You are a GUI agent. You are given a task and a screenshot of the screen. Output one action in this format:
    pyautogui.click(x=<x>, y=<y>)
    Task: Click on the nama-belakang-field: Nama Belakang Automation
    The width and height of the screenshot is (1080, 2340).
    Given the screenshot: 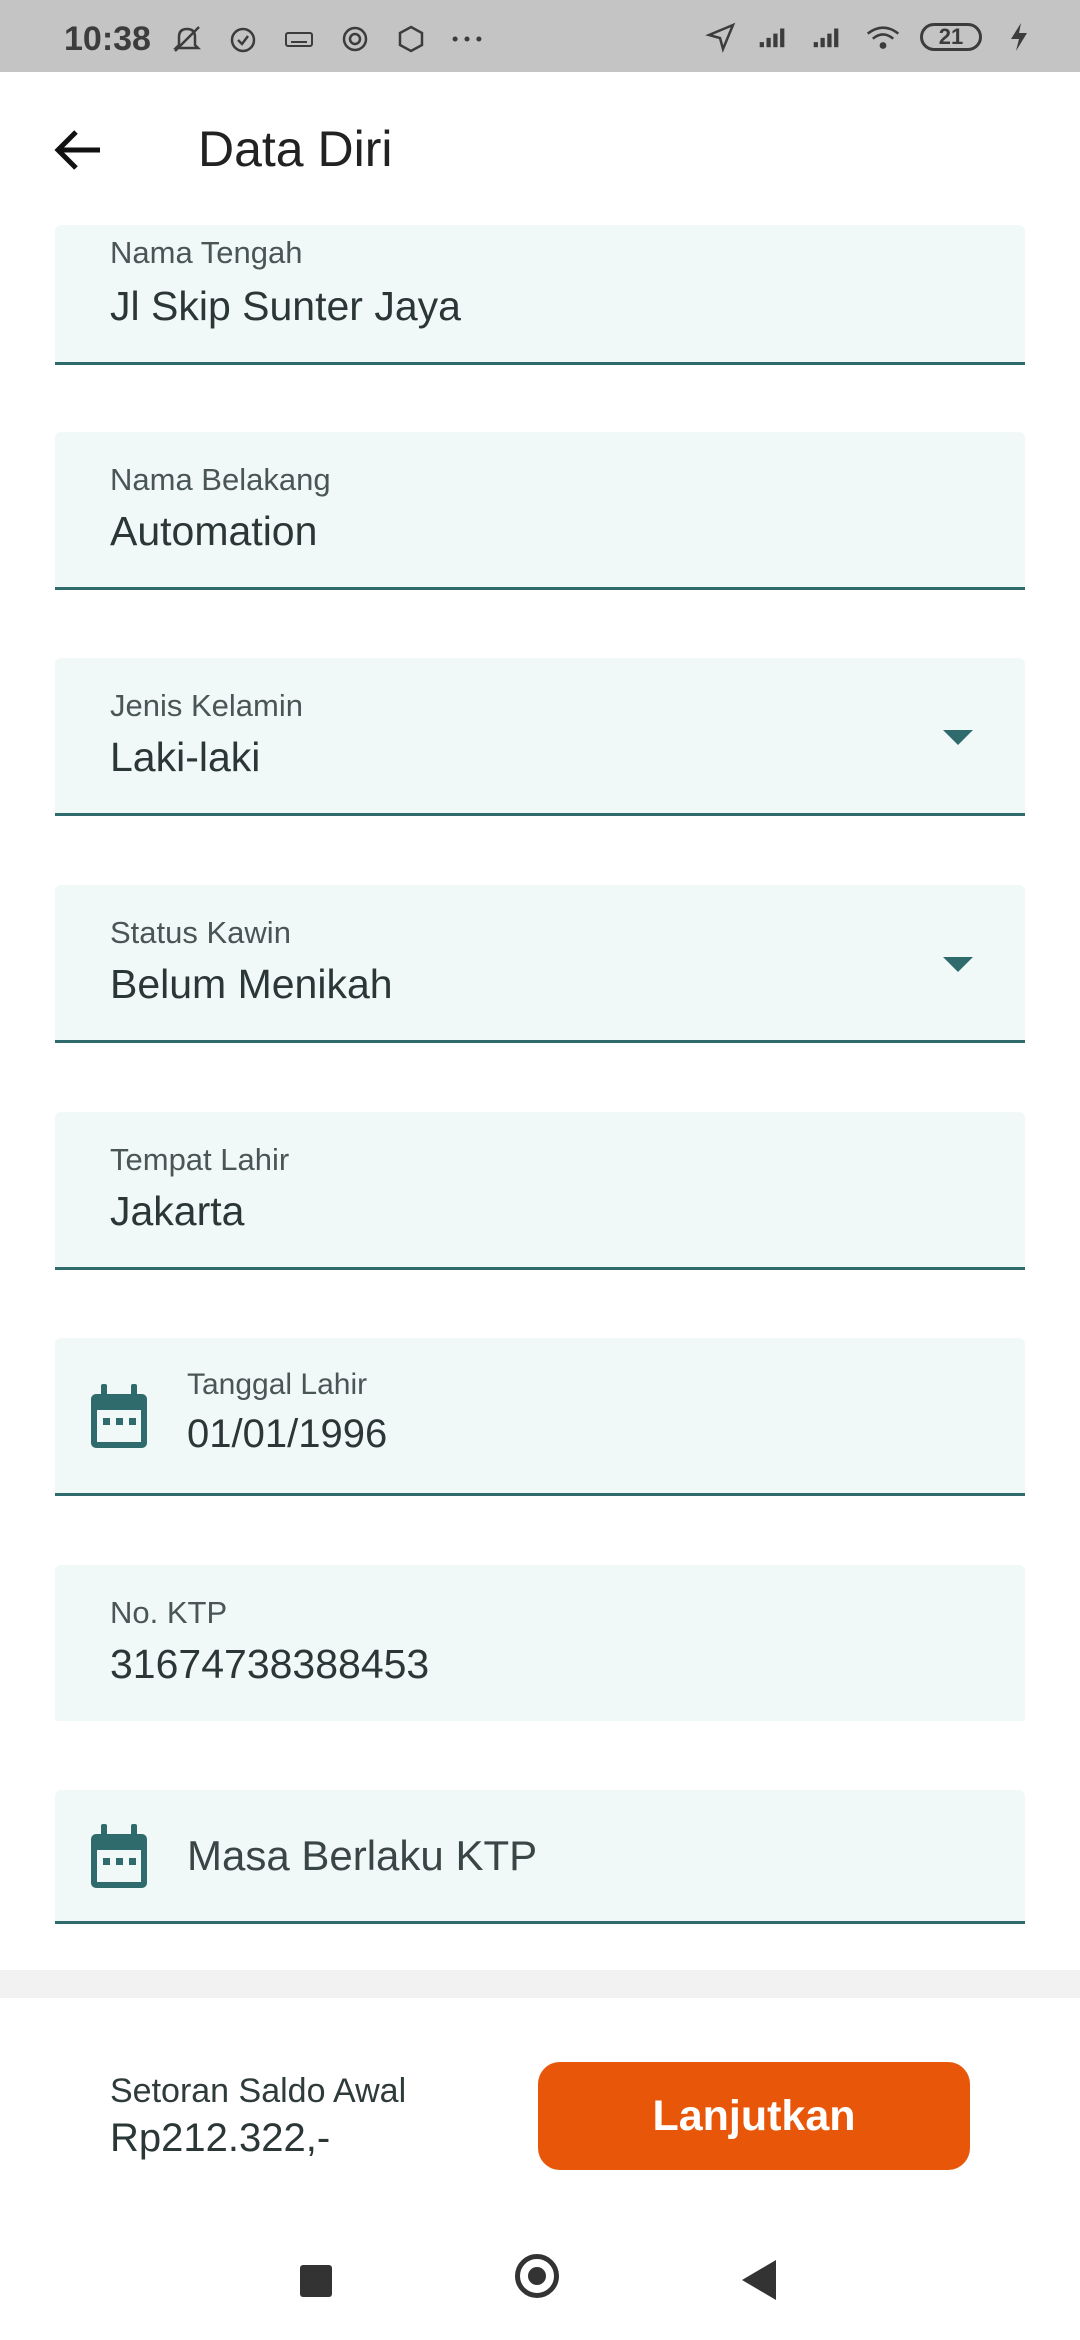 What is the action you would take?
    pyautogui.click(x=540, y=511)
    